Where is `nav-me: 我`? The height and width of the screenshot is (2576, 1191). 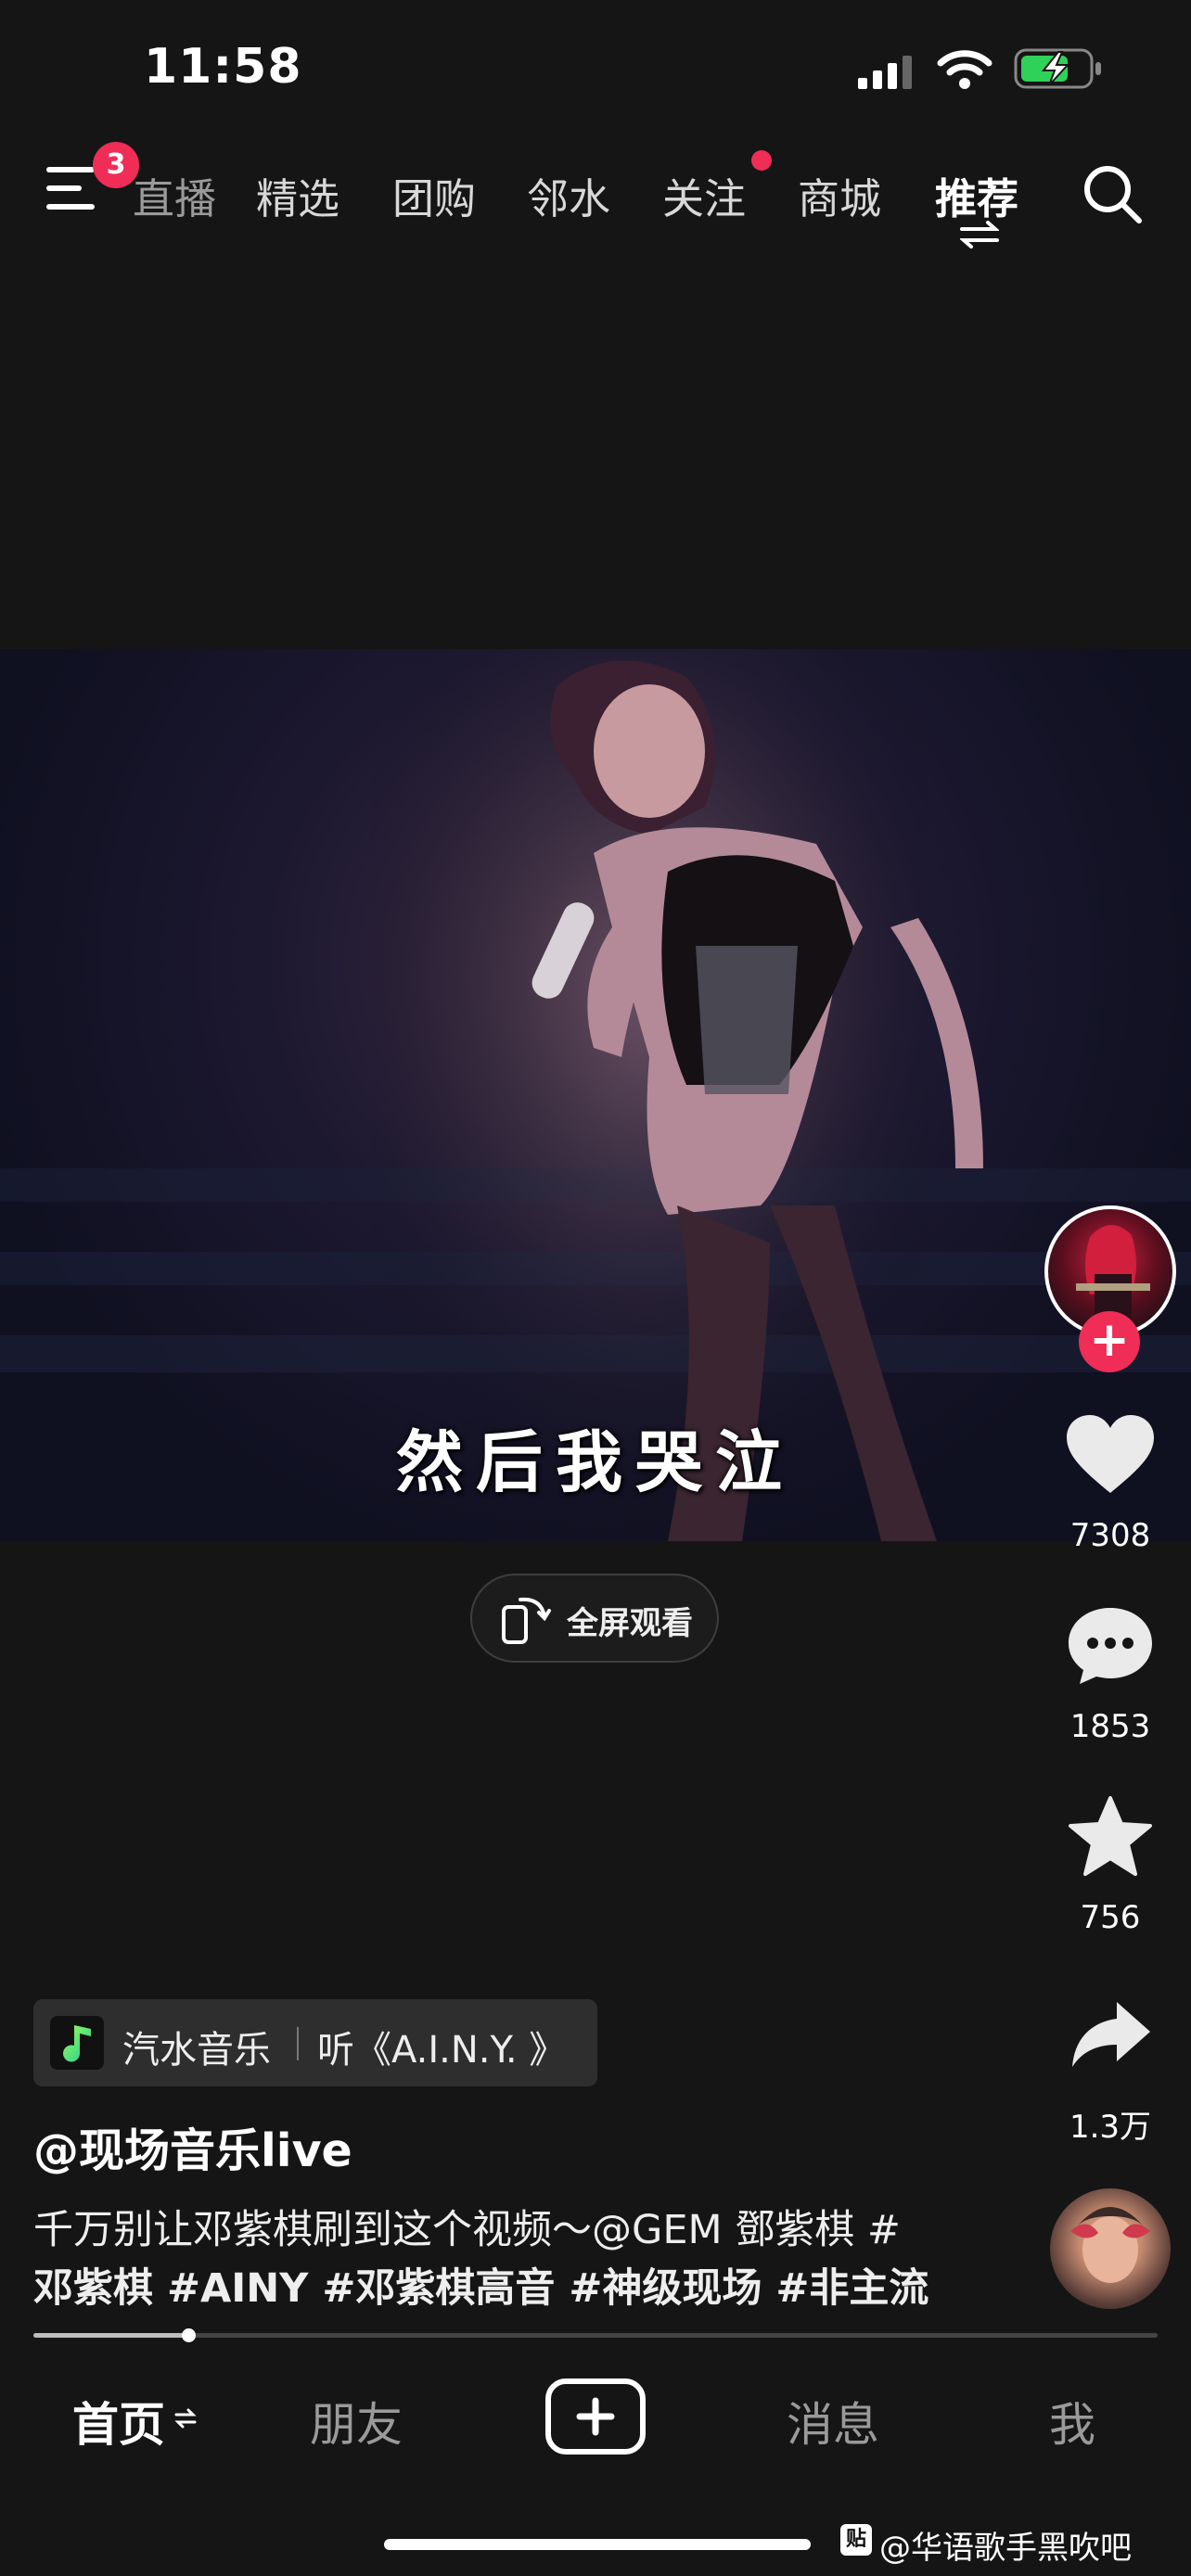
nav-me: 我 is located at coordinates (1072, 2421).